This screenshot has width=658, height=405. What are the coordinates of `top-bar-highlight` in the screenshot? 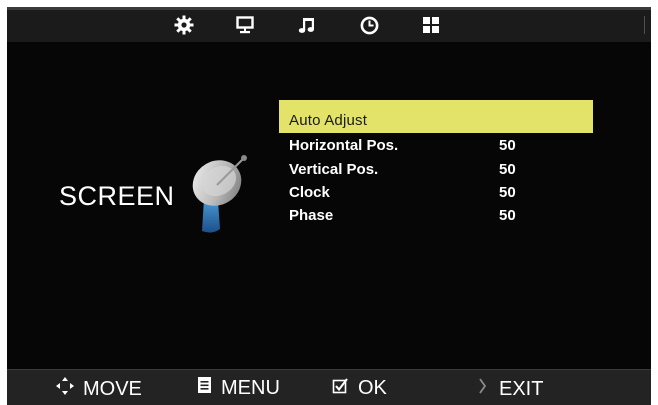 It's located at (329, 8).